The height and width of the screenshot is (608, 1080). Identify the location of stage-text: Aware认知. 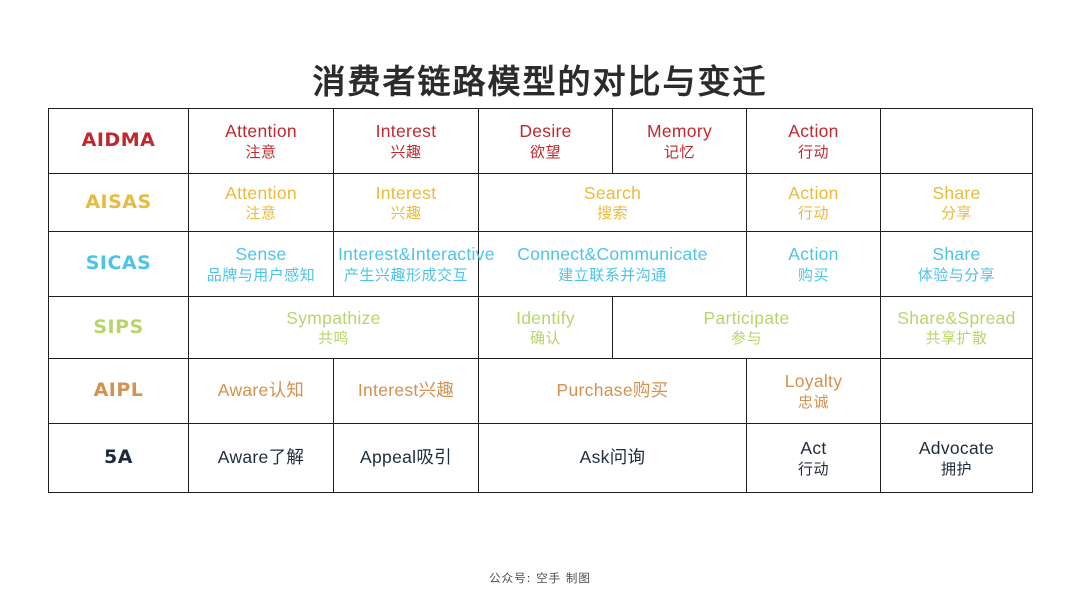
(261, 390).